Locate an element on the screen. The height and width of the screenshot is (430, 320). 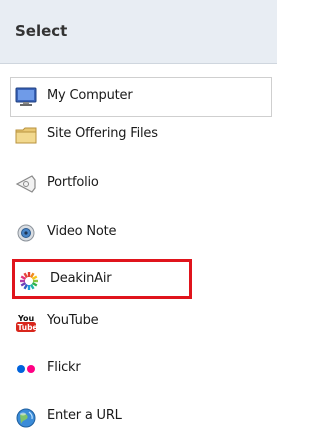
picker-title: Select is located at coordinates (41, 31).